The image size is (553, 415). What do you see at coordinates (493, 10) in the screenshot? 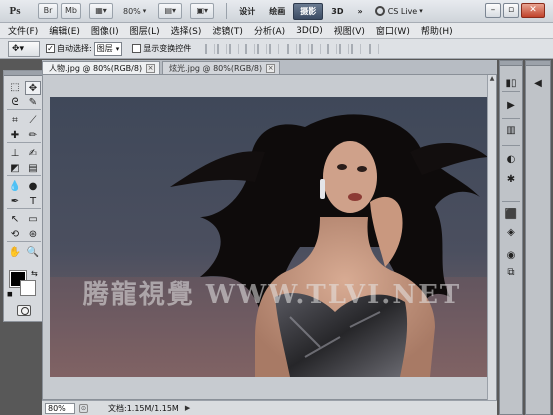
I see `minimize-button: –` at bounding box center [493, 10].